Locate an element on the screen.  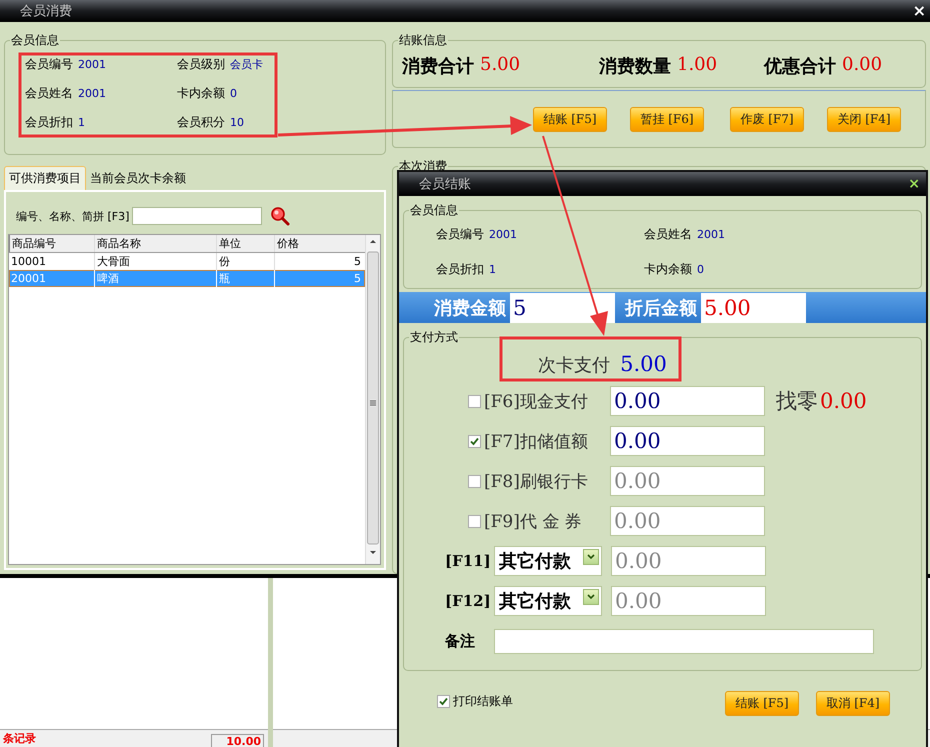
payment-label: [F8]刷银行卡 is located at coordinates (536, 481).